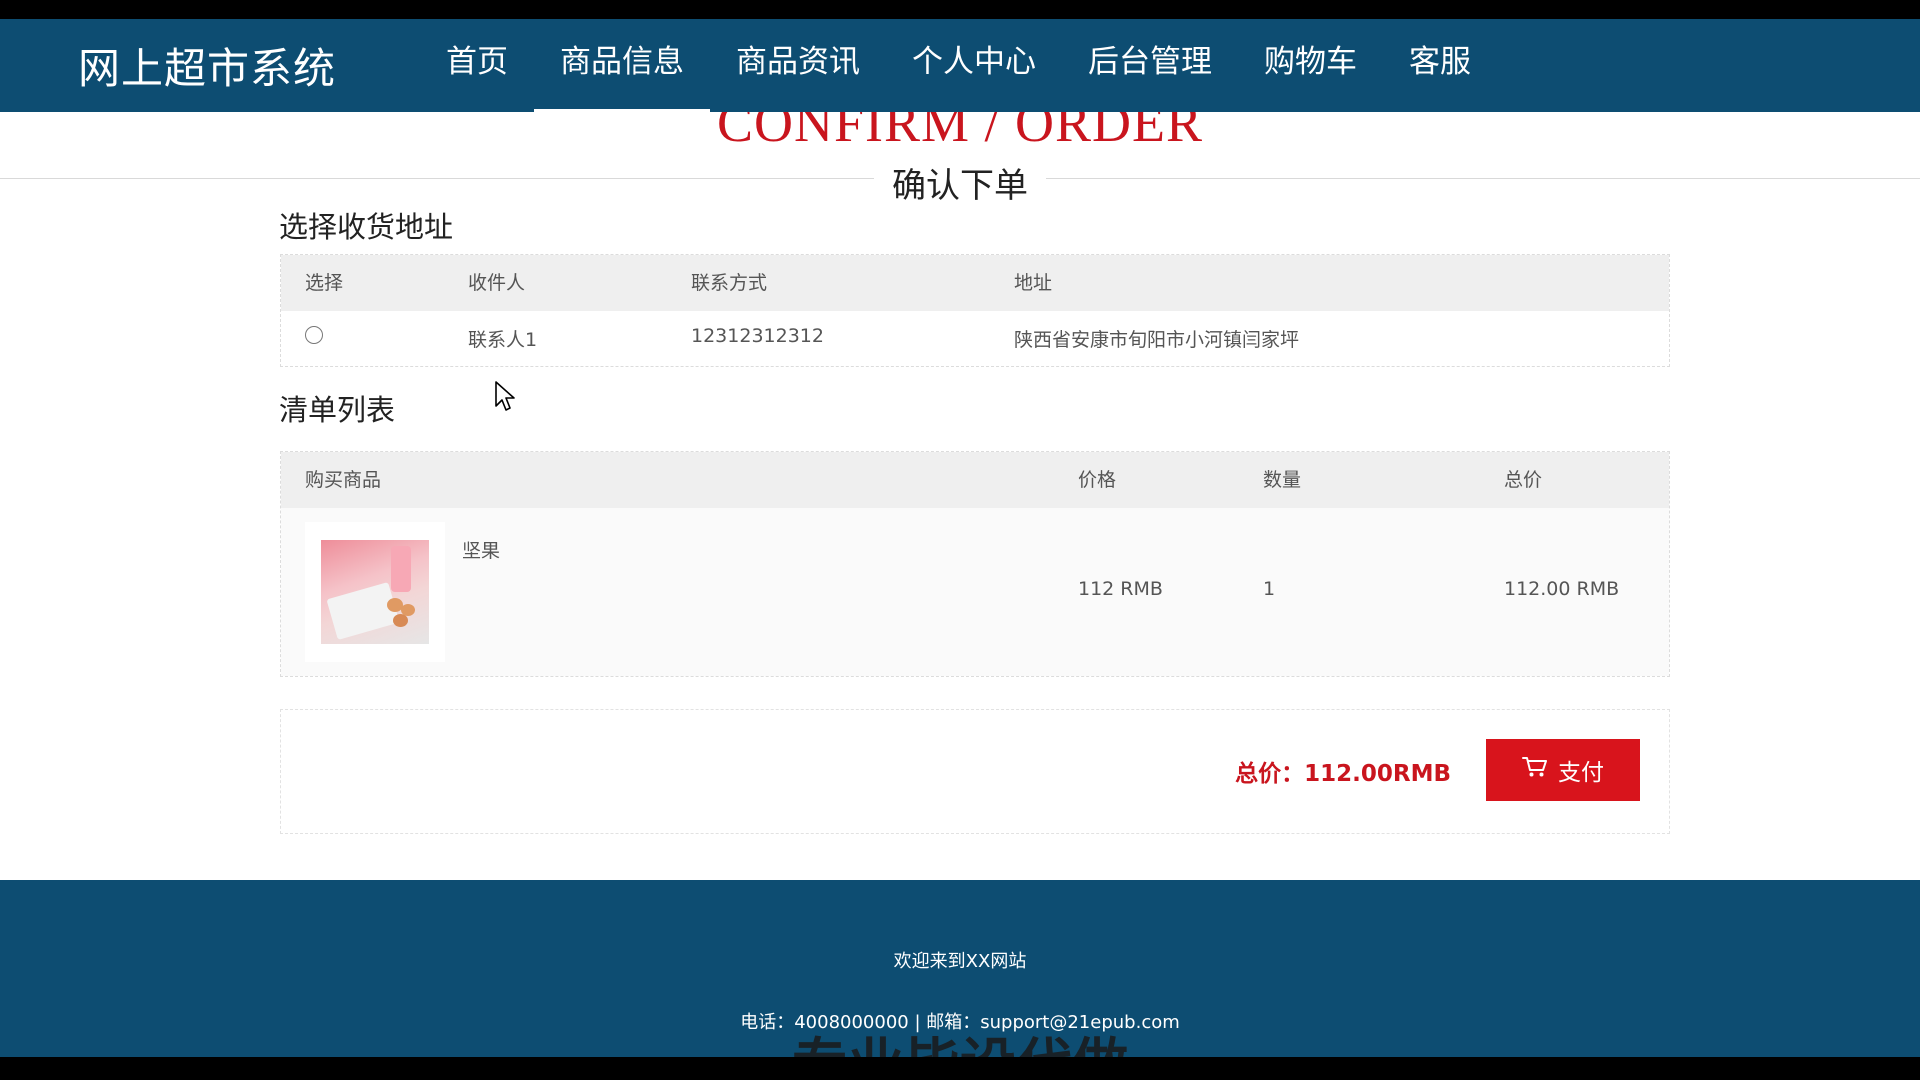  I want to click on total-label: 总价：, so click(1270, 774).